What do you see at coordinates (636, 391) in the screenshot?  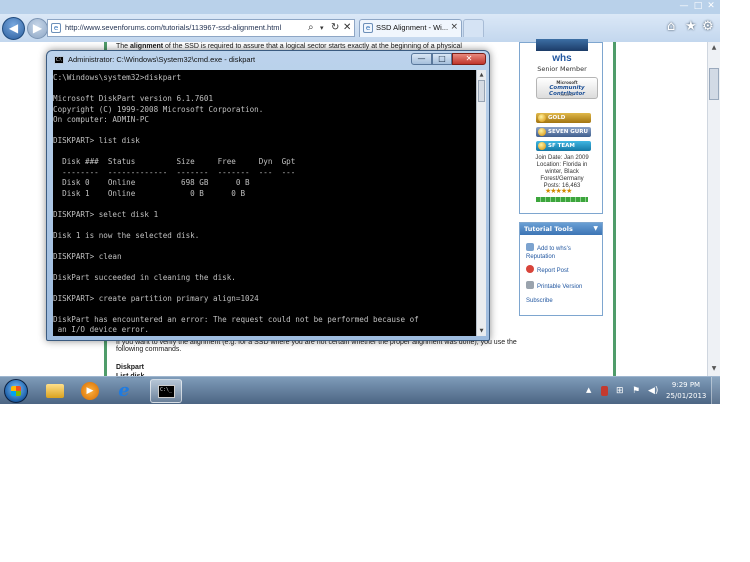 I see `action-center-icon: ⚑` at bounding box center [636, 391].